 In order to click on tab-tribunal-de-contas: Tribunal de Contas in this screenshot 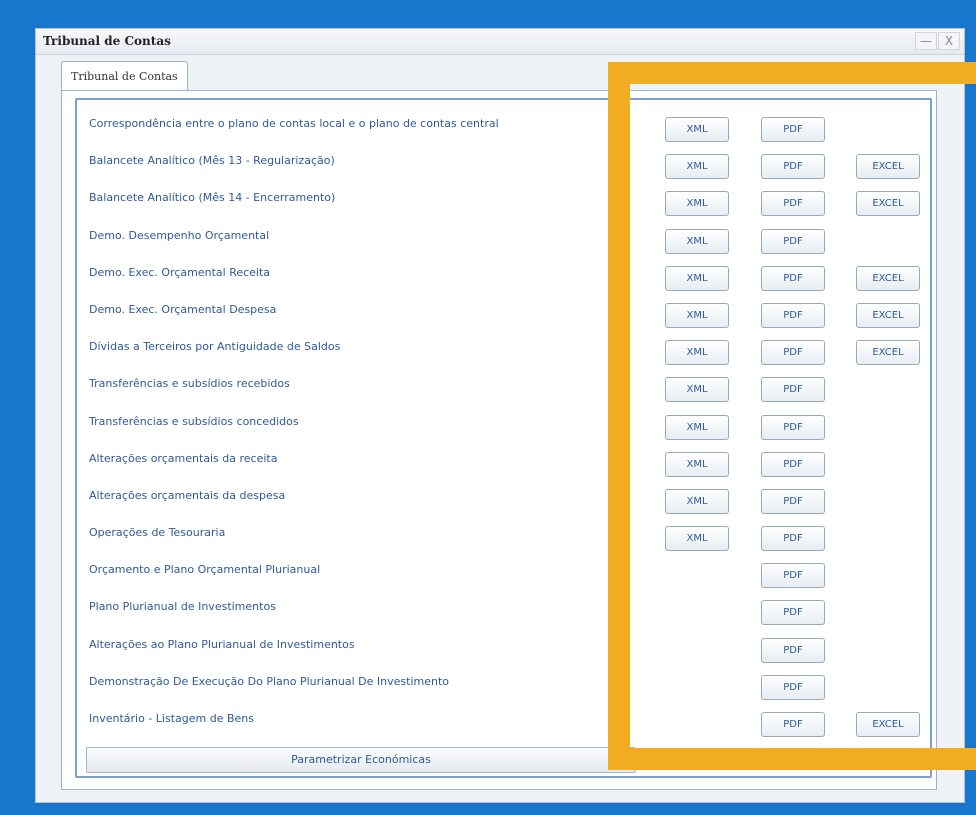, I will do `click(124, 76)`.